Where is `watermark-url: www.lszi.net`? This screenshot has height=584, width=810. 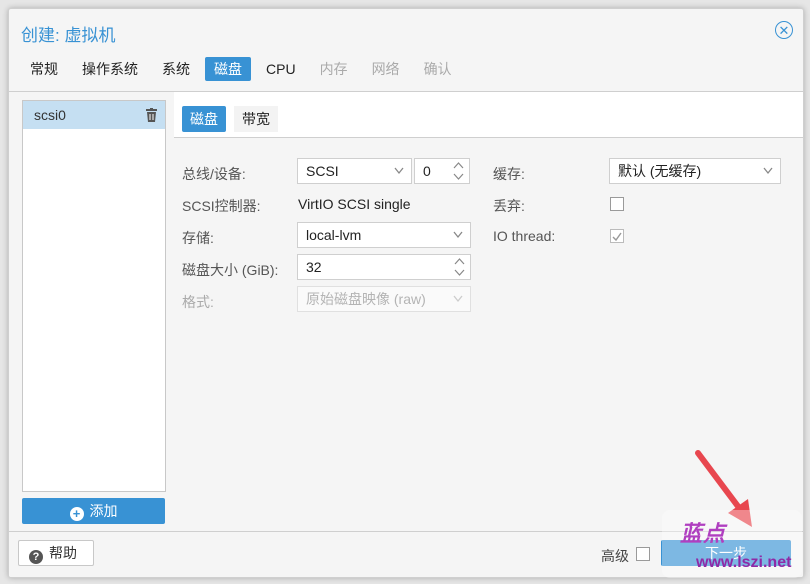 watermark-url: www.lszi.net is located at coordinates (744, 562).